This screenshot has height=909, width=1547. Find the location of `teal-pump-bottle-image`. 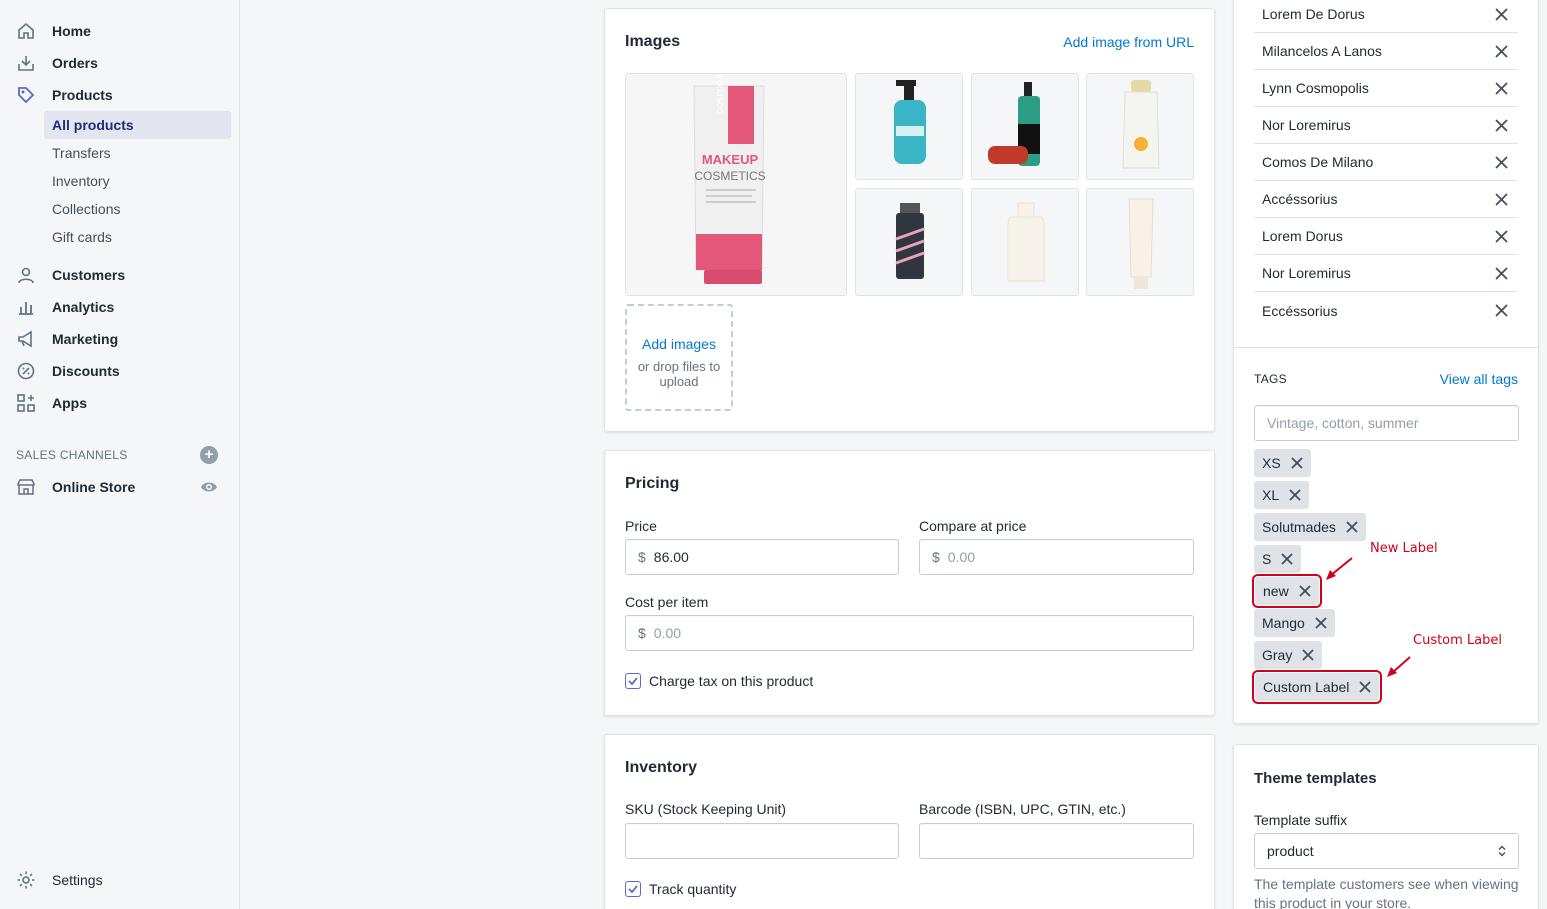

teal-pump-bottle-image is located at coordinates (910, 122).